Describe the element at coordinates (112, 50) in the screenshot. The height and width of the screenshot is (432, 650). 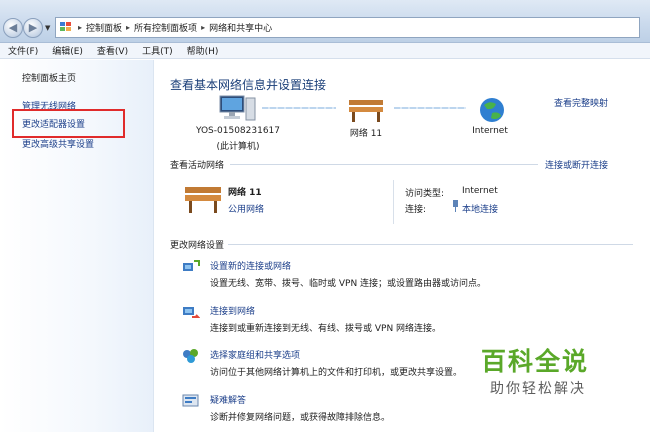
I see `menu-view: 查看(V)` at that location.